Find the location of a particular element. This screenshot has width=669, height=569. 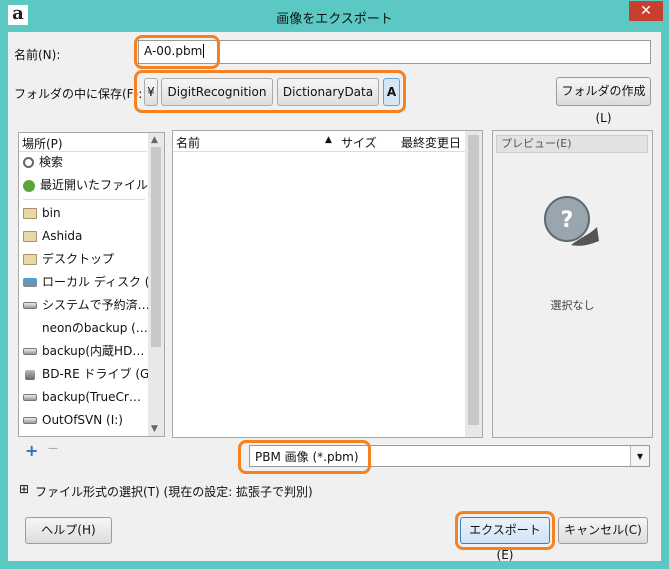

file-list-scrollbar is located at coordinates (473, 284).